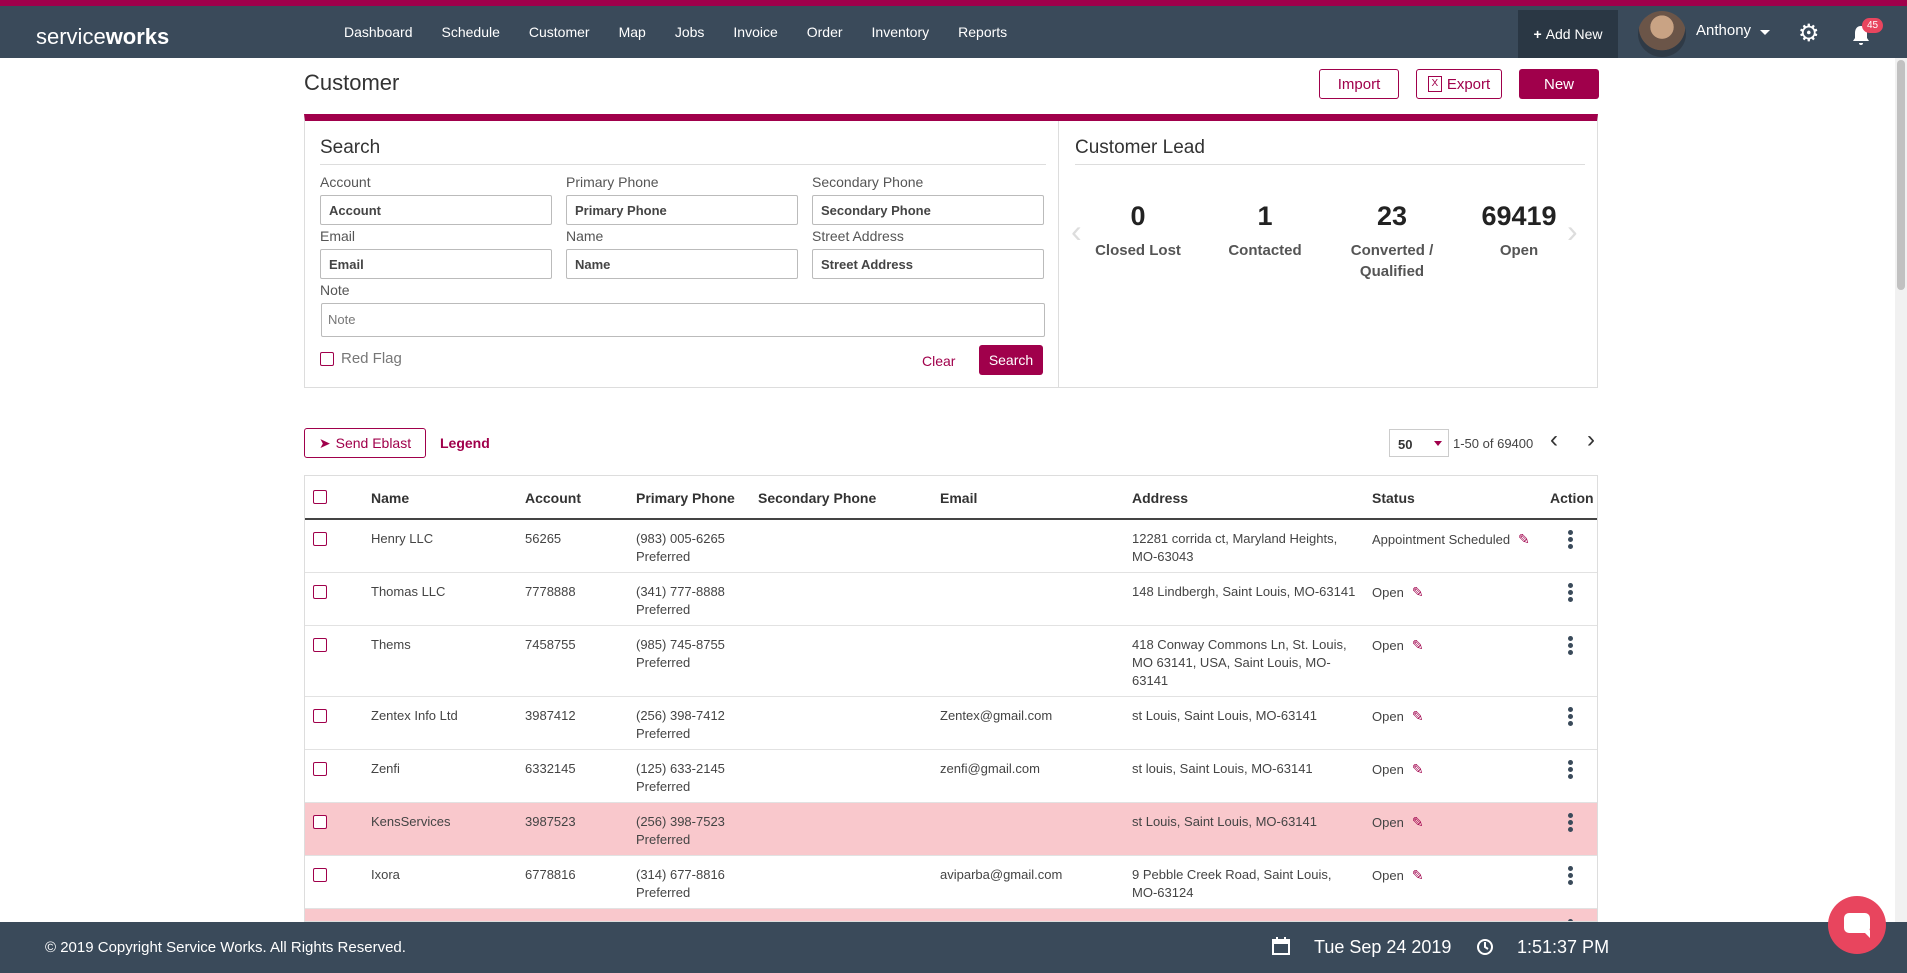 This screenshot has height=973, width=1907. What do you see at coordinates (390, 498) in the screenshot?
I see `column-header-name: Name` at bounding box center [390, 498].